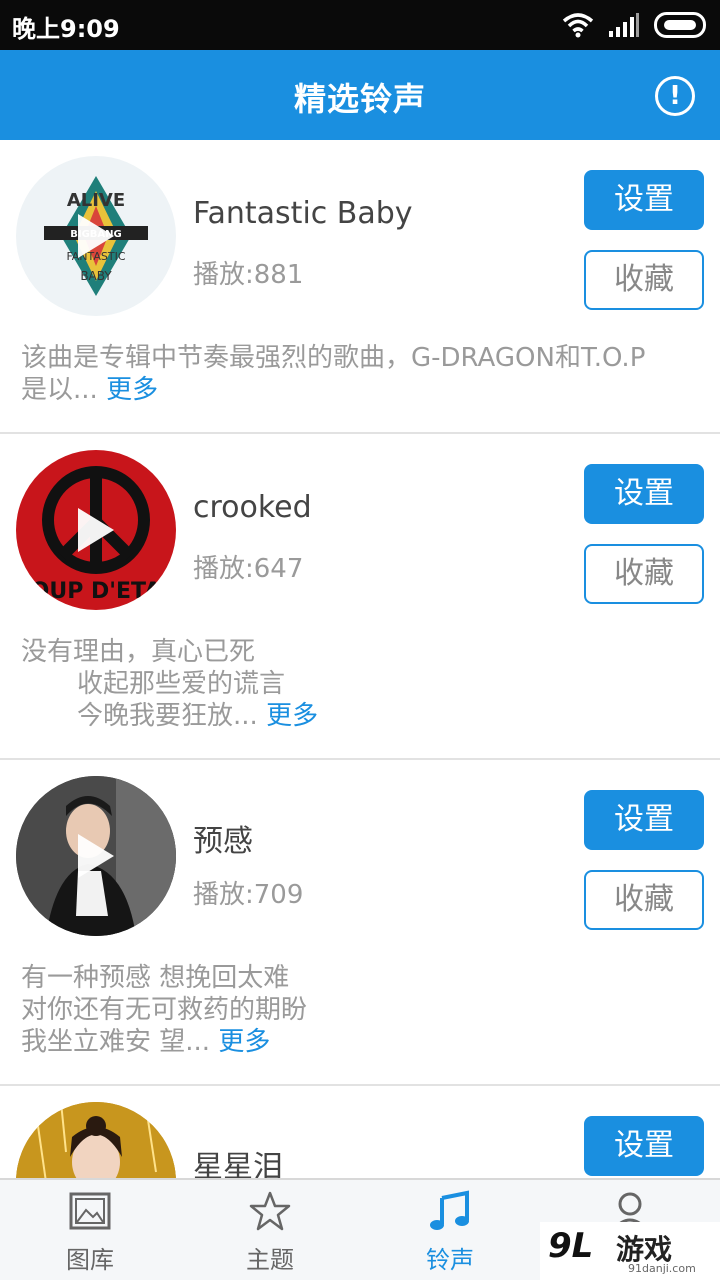  What do you see at coordinates (680, 25) in the screenshot?
I see `battery-icon` at bounding box center [680, 25].